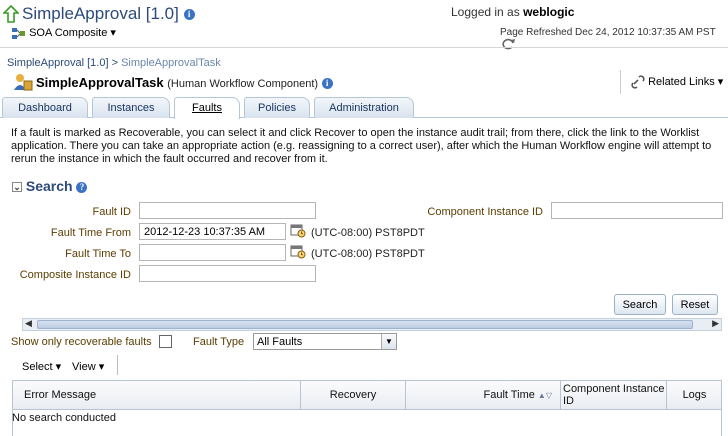  I want to click on search-button-label: Search, so click(640, 305).